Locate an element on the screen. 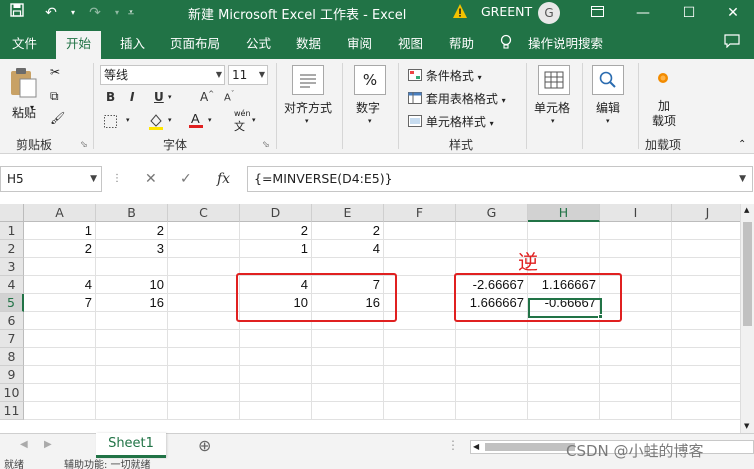  cell-c3 is located at coordinates (204, 267).